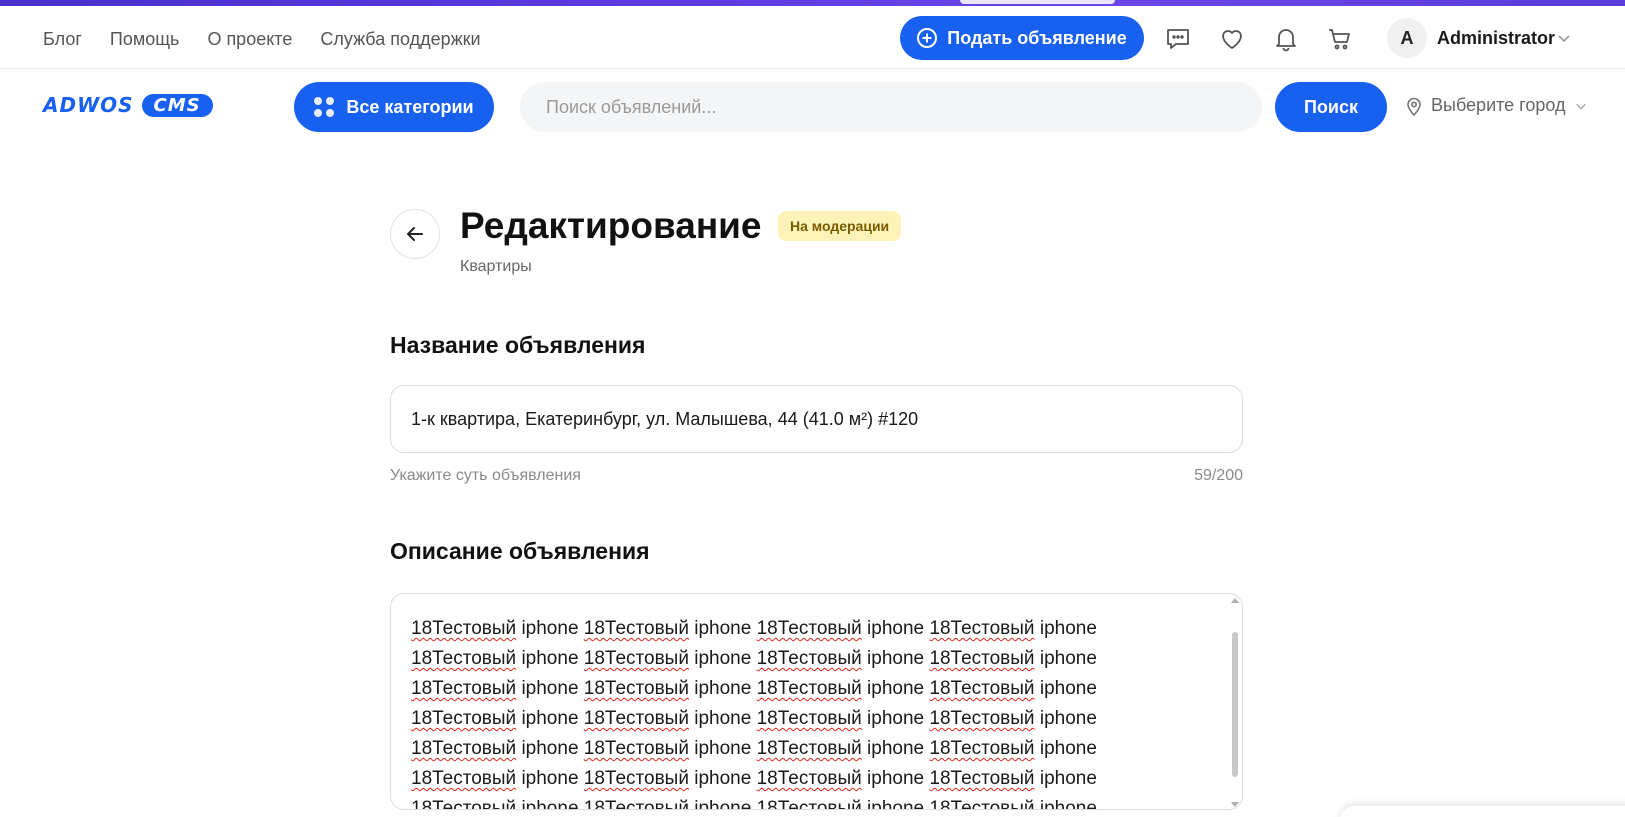 This screenshot has height=817, width=1625. I want to click on city-placeholder: Выберите город, so click(1498, 105).